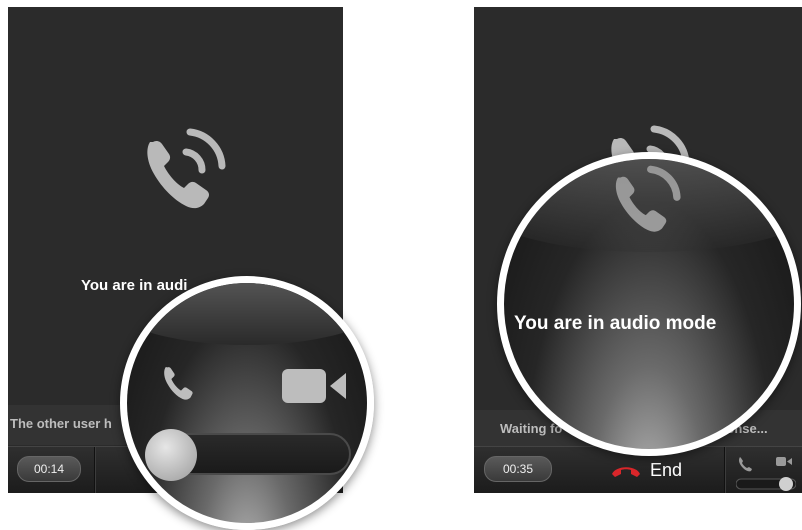  What do you see at coordinates (518, 469) in the screenshot?
I see `call-timer: 00:35` at bounding box center [518, 469].